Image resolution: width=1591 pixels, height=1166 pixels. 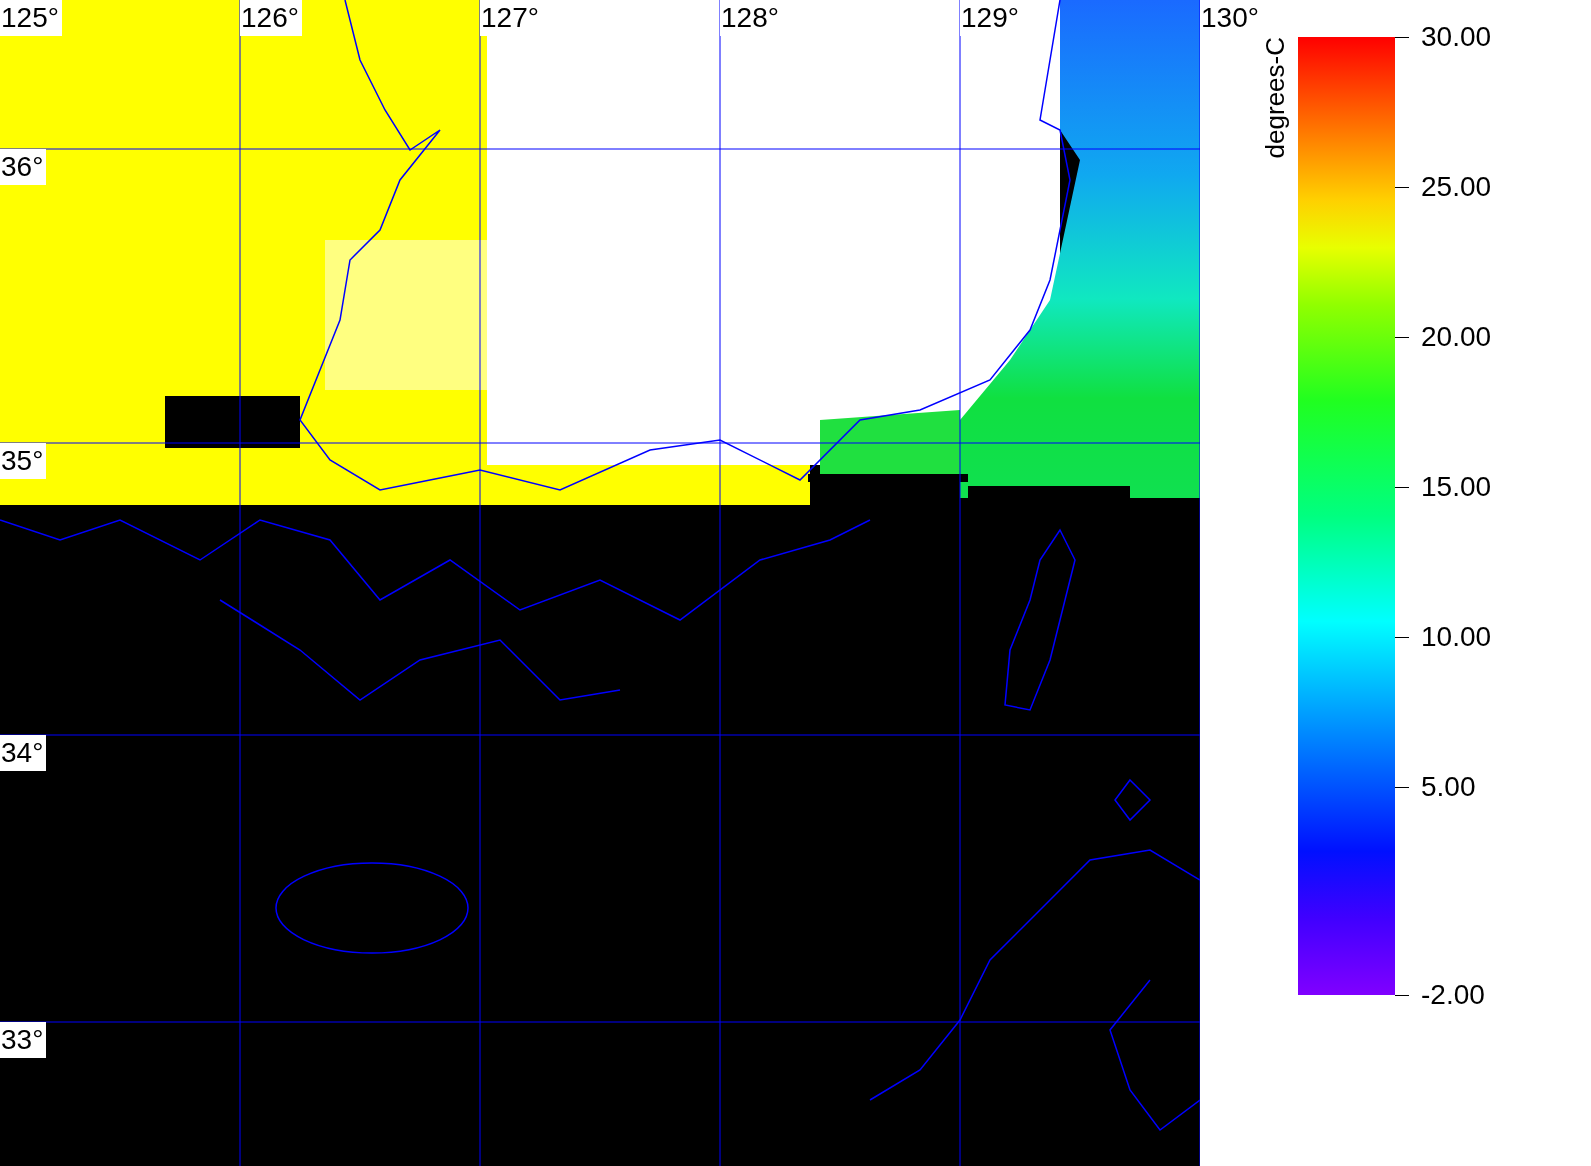 I want to click on latitude-label: 34°, so click(x=23, y=753).